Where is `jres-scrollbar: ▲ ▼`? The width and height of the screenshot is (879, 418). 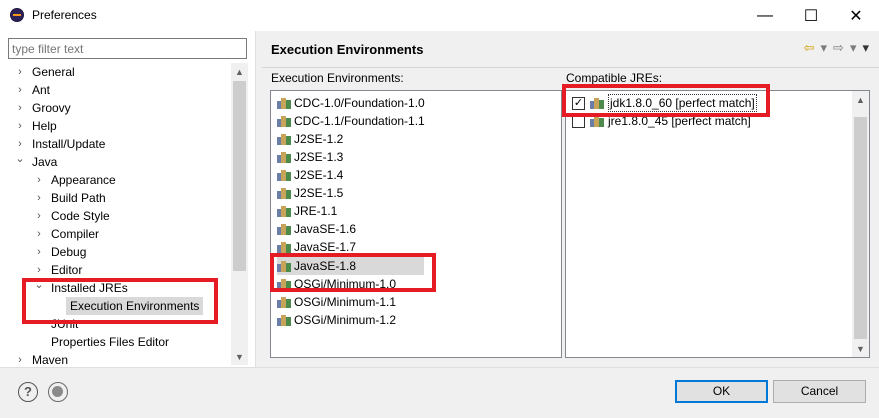 jres-scrollbar: ▲ ▼ is located at coordinates (860, 224).